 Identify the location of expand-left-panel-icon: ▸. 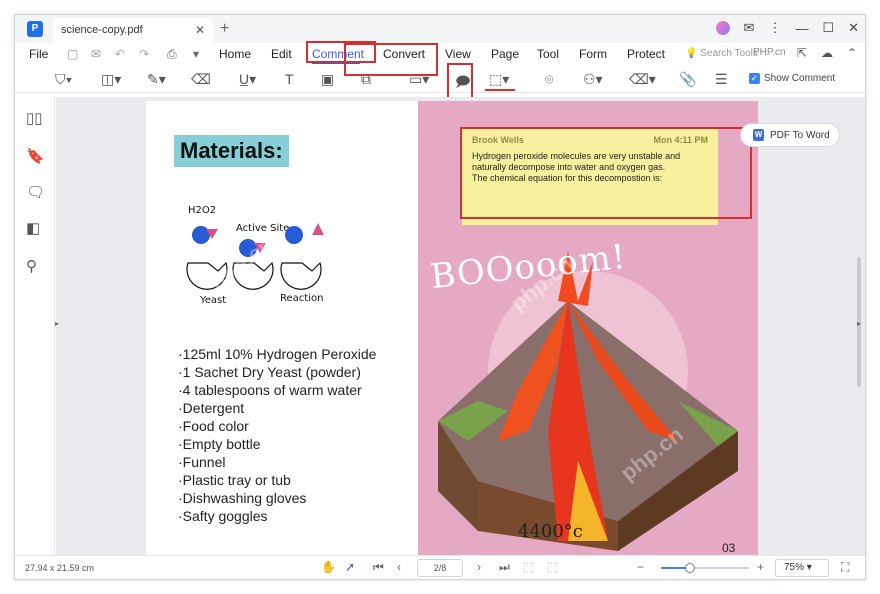
(57, 323).